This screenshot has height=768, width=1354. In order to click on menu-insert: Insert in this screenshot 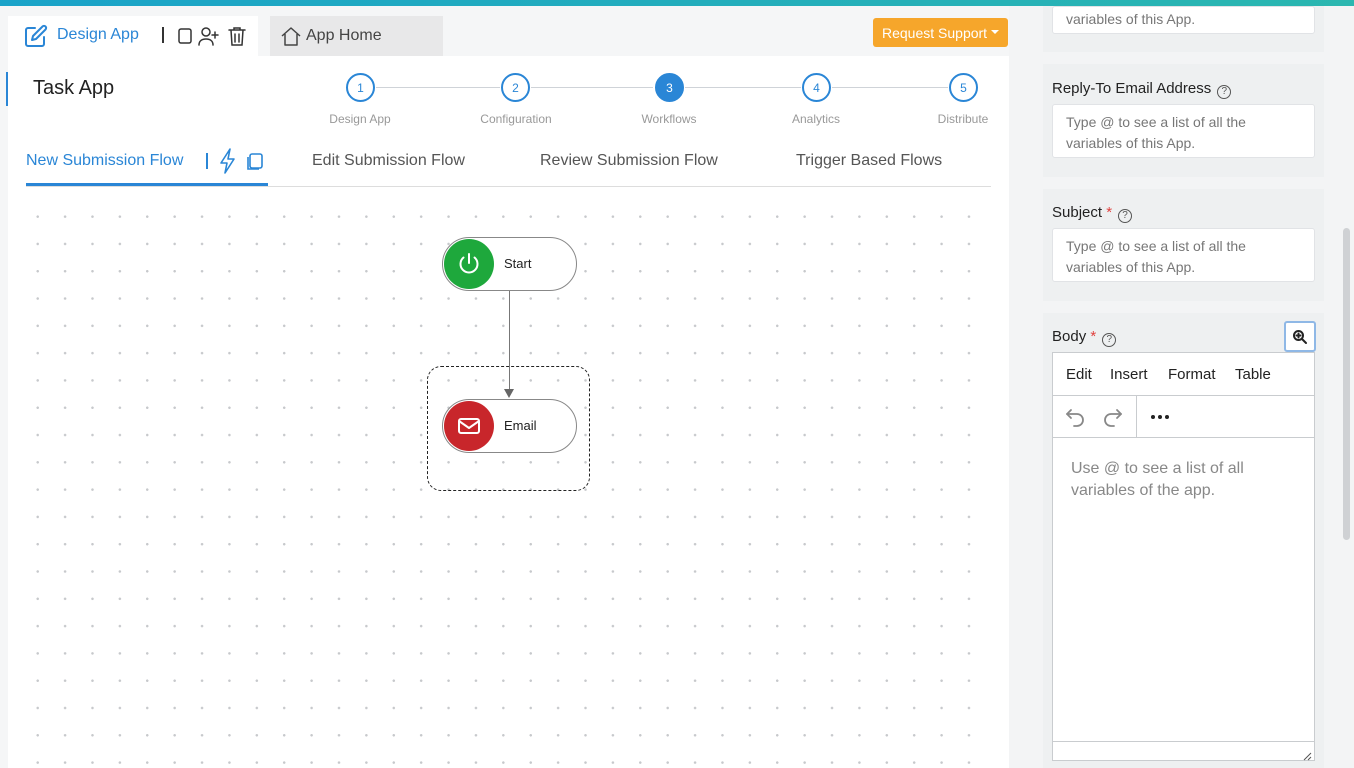, I will do `click(1129, 374)`.